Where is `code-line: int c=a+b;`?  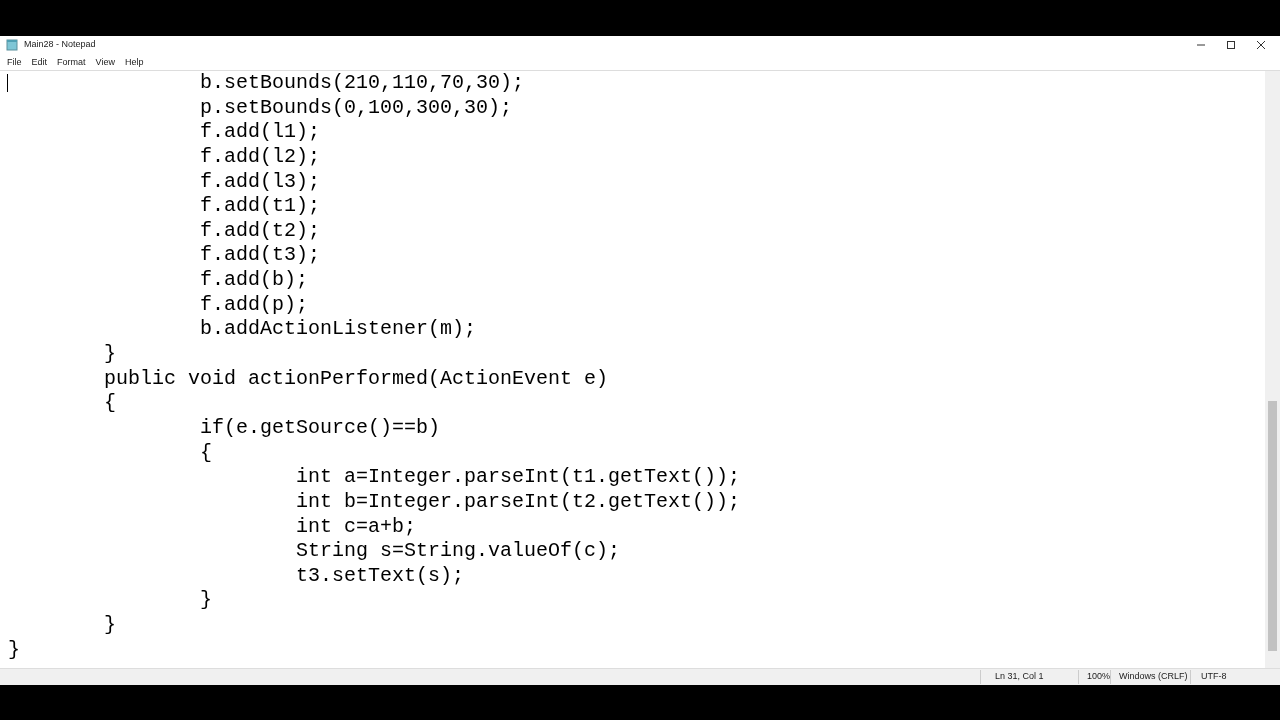
code-line: int c=a+b; is located at coordinates (356, 526).